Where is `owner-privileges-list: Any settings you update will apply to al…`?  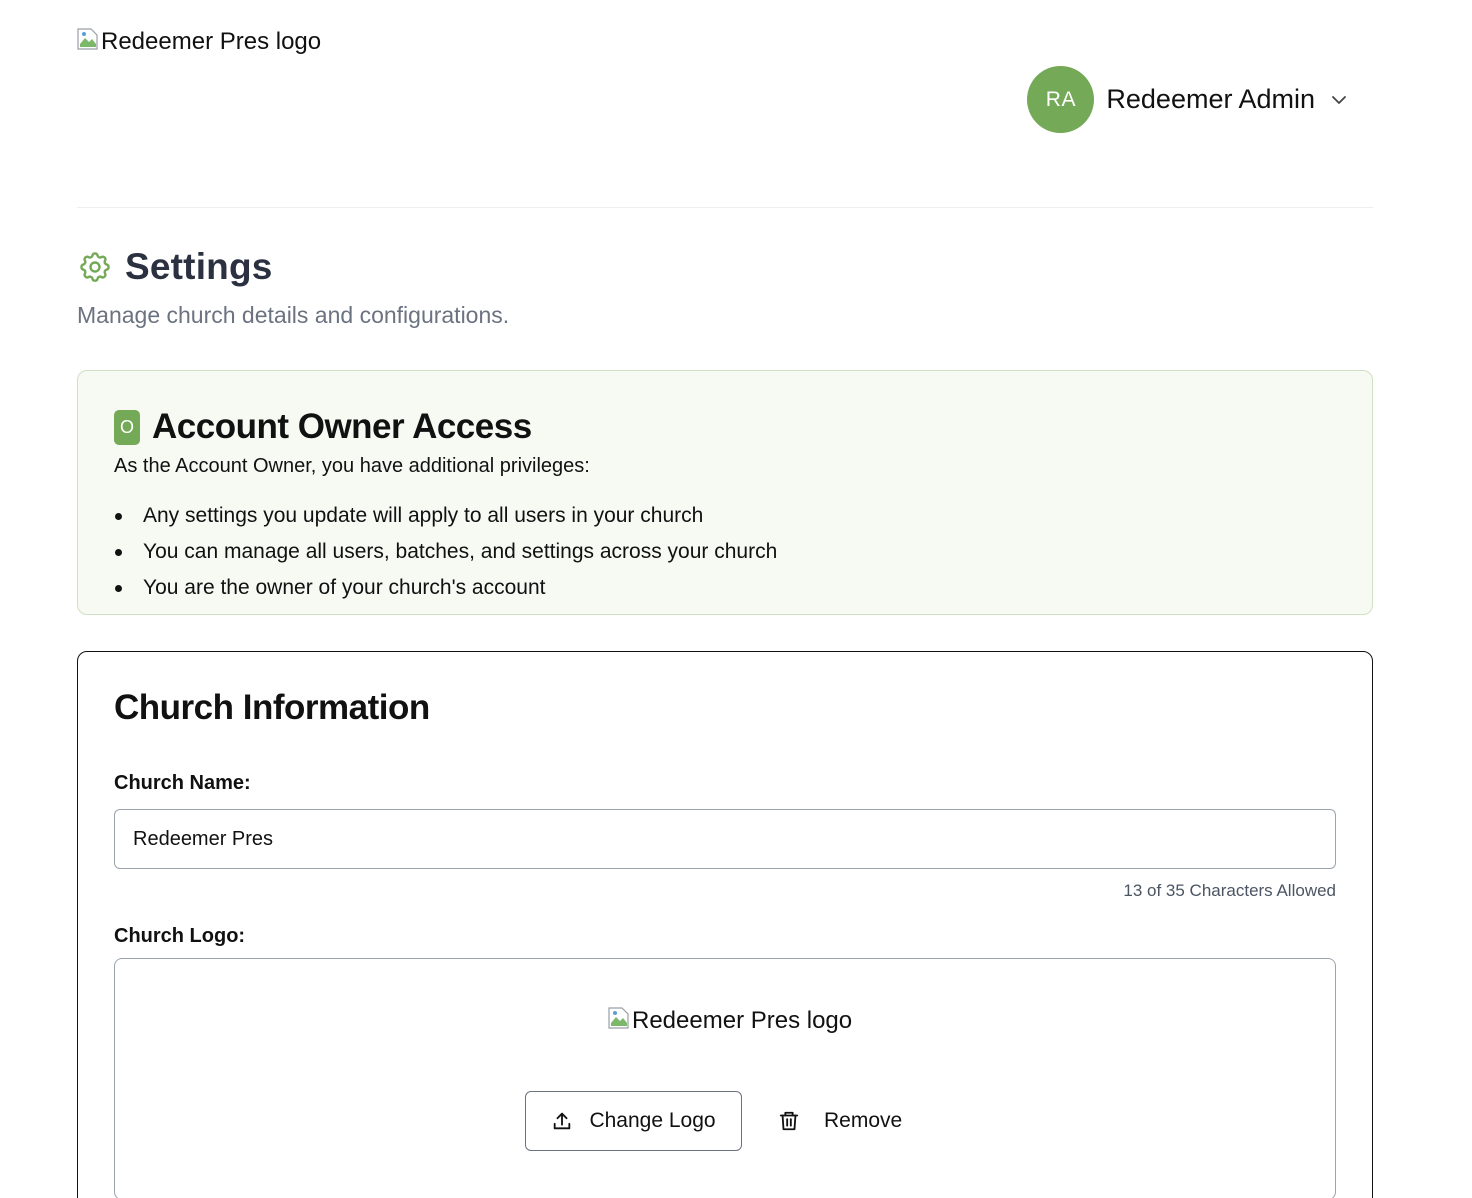
owner-privileges-list: Any settings you update will apply to al… is located at coordinates (725, 552).